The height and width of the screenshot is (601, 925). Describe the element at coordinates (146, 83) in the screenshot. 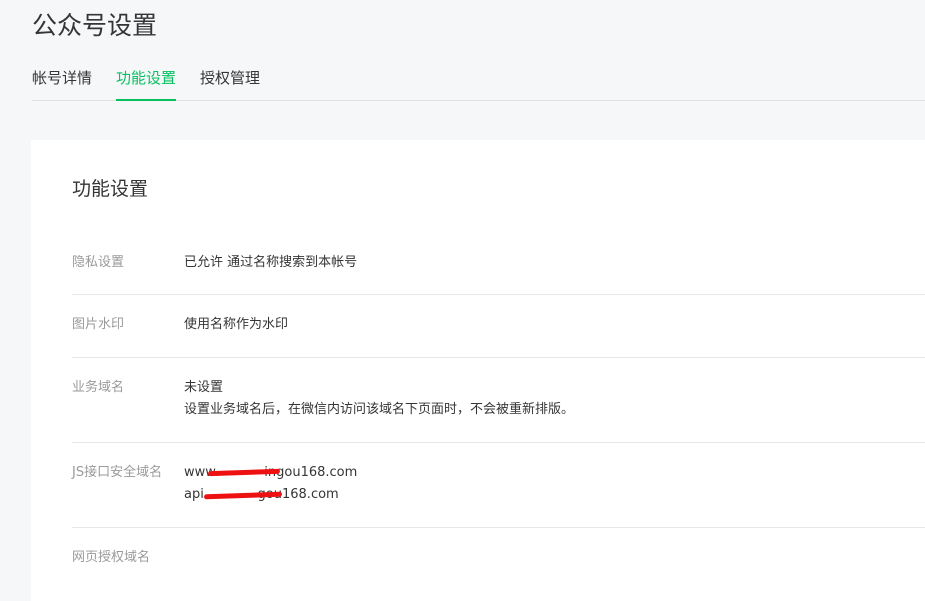

I see `tab-function-settings: 功能设置` at that location.